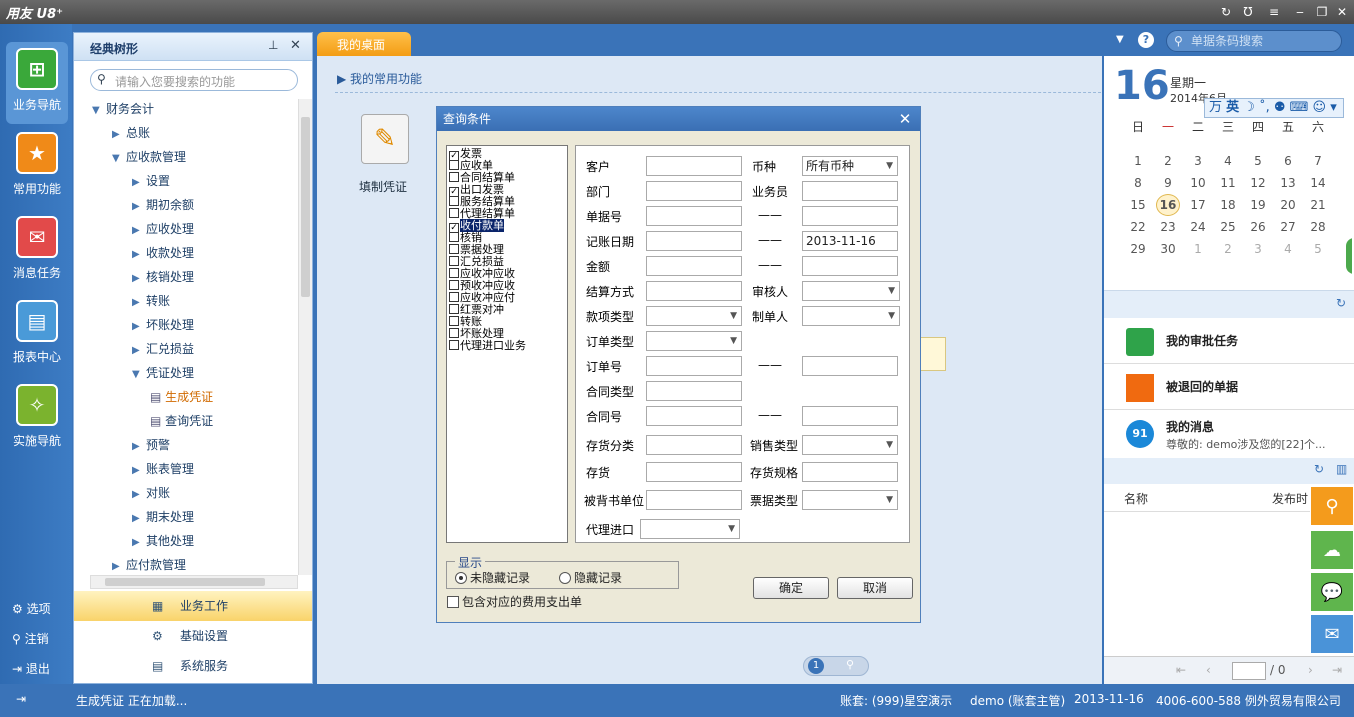 This screenshot has width=1354, height=717. Describe the element at coordinates (1332, 634) in the screenshot. I see `message-fab-icon: ✉` at that location.